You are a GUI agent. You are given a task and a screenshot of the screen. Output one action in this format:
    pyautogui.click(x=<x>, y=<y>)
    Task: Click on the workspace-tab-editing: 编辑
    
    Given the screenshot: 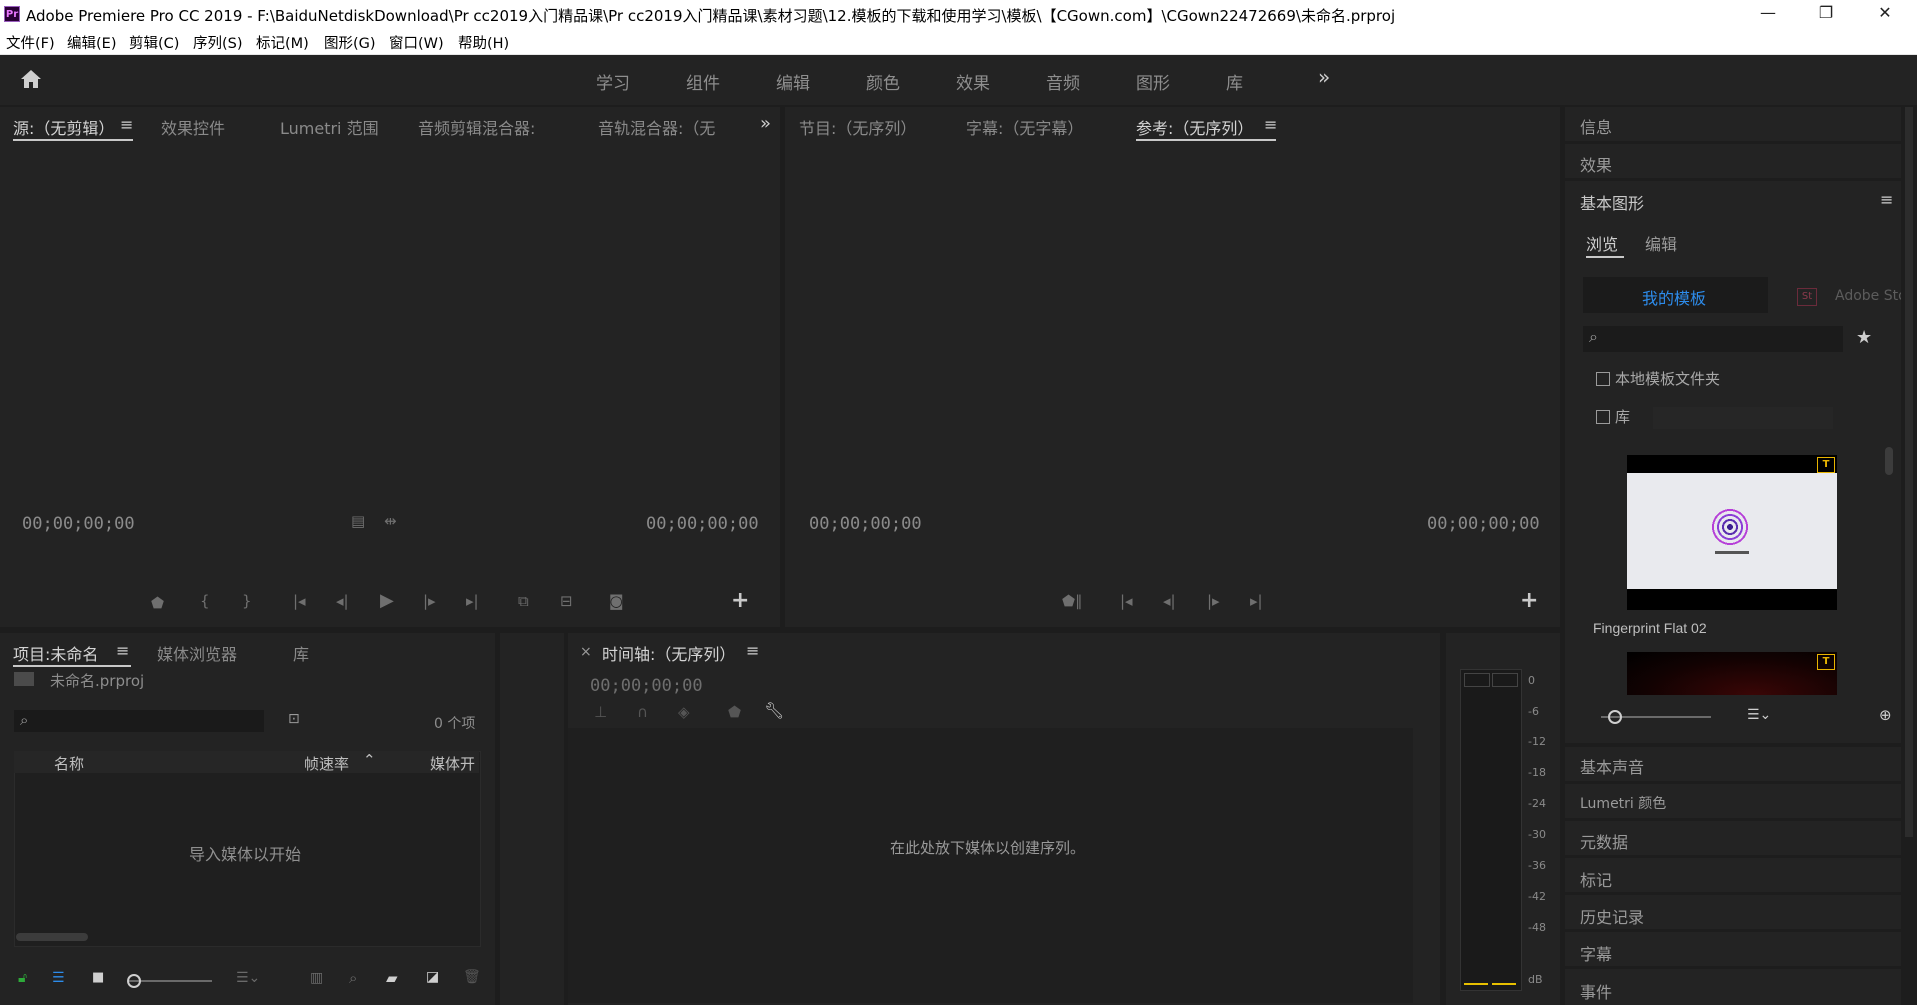 What is the action you would take?
    pyautogui.click(x=793, y=81)
    